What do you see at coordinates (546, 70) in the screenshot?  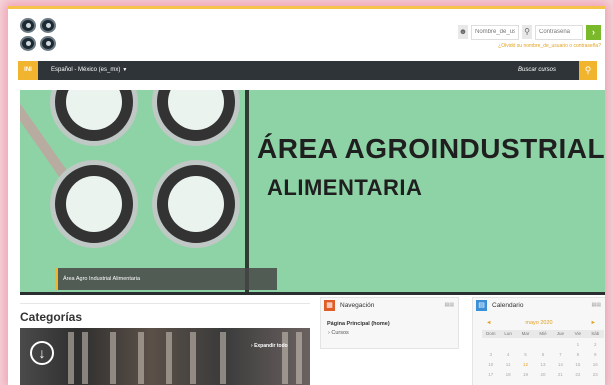 I see `course-search-input: Buscar cursos` at bounding box center [546, 70].